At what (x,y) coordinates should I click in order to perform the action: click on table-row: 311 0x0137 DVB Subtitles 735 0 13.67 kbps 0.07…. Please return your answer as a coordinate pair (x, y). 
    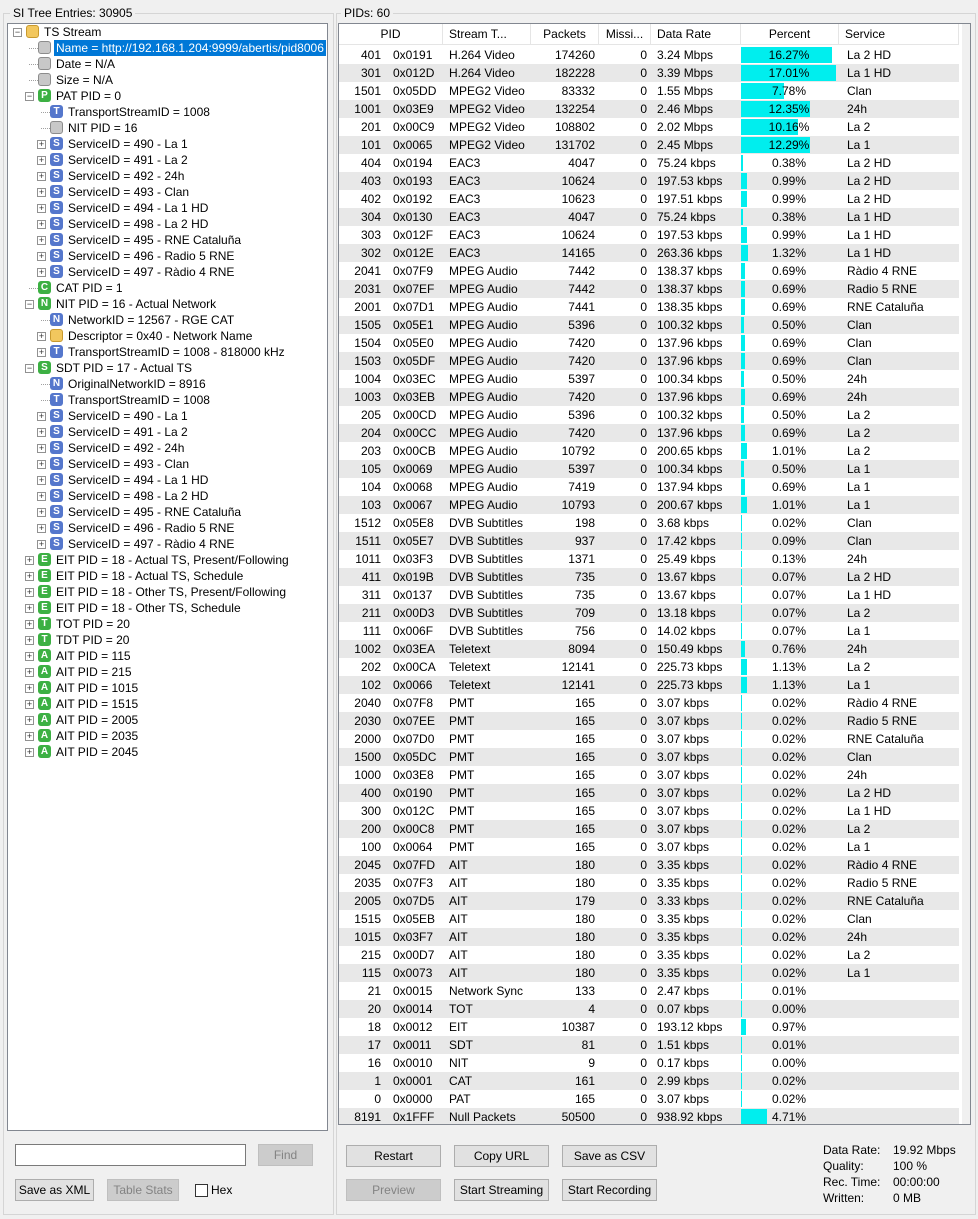
    Looking at the image, I should click on (649, 595).